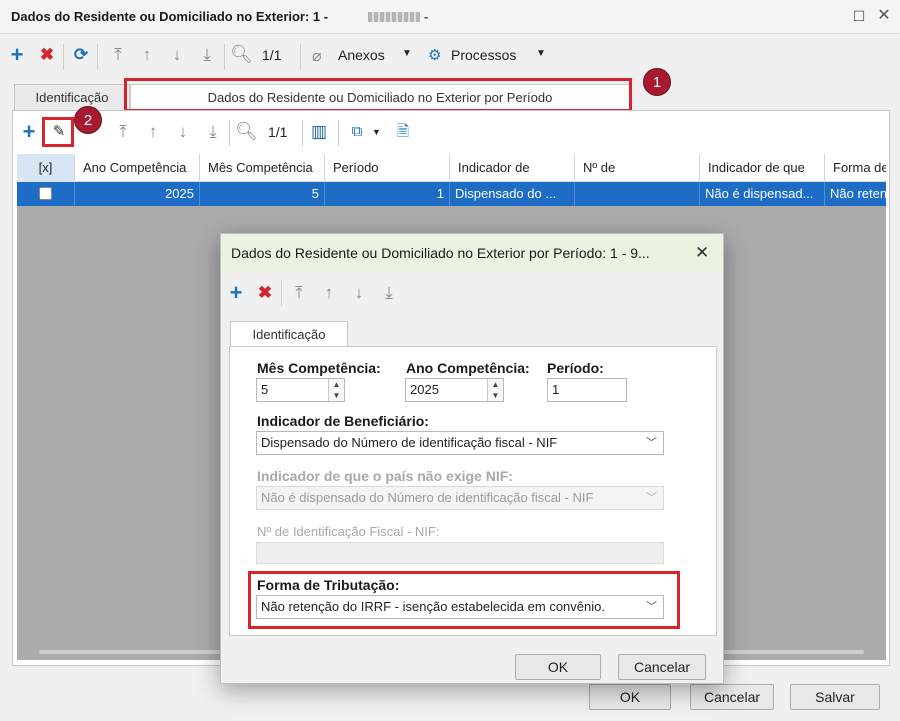 The image size is (900, 721). Describe the element at coordinates (657, 82) in the screenshot. I see `step-badge-1: 1` at that location.